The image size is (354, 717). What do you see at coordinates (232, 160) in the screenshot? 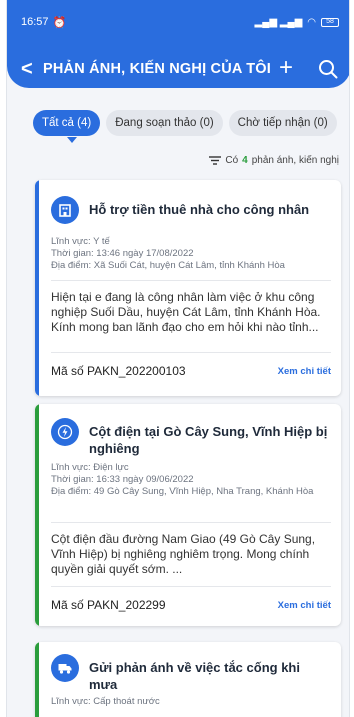
I see `count-prefix: Có` at bounding box center [232, 160].